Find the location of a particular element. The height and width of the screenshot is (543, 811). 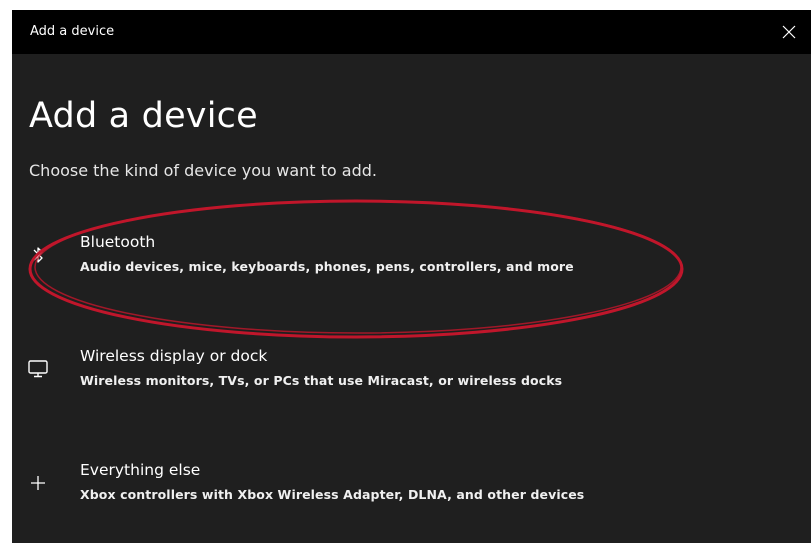

title-bar: Add a device is located at coordinates (411, 32).